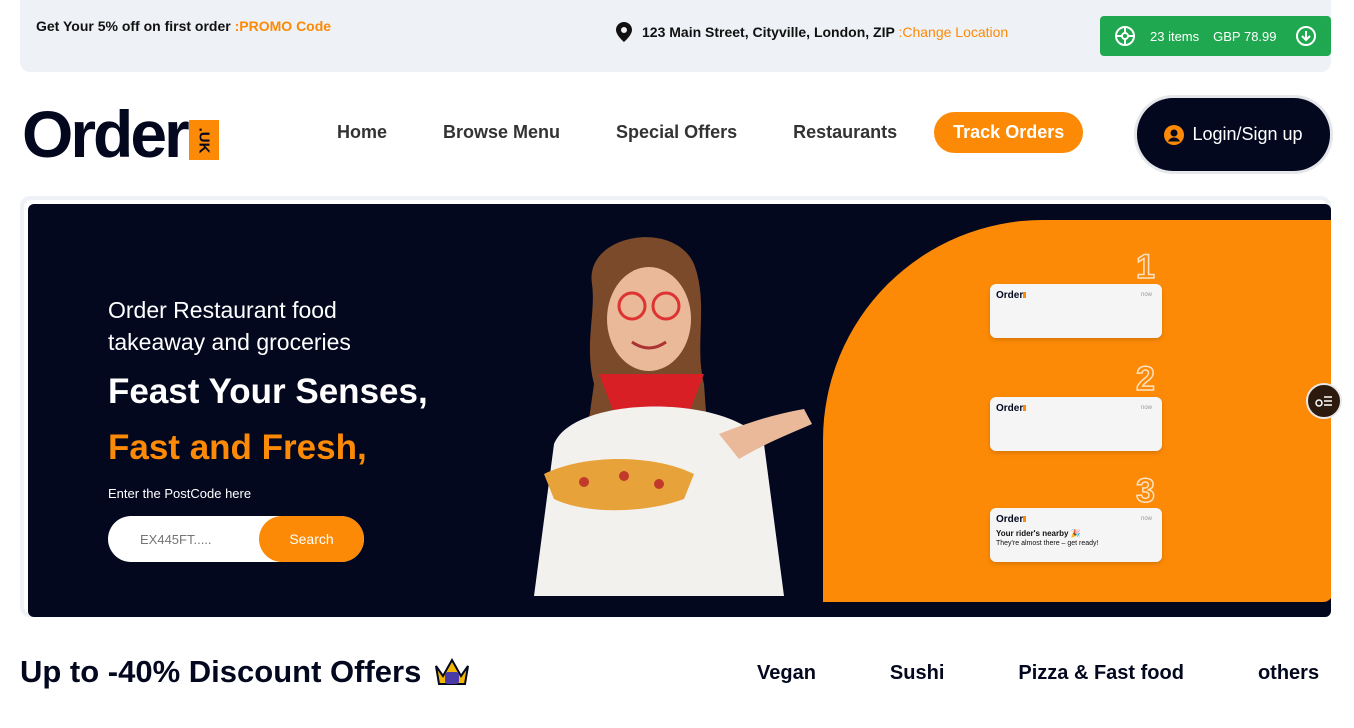  What do you see at coordinates (676, 132) in the screenshot?
I see `nav-special-offers: Special Offers` at bounding box center [676, 132].